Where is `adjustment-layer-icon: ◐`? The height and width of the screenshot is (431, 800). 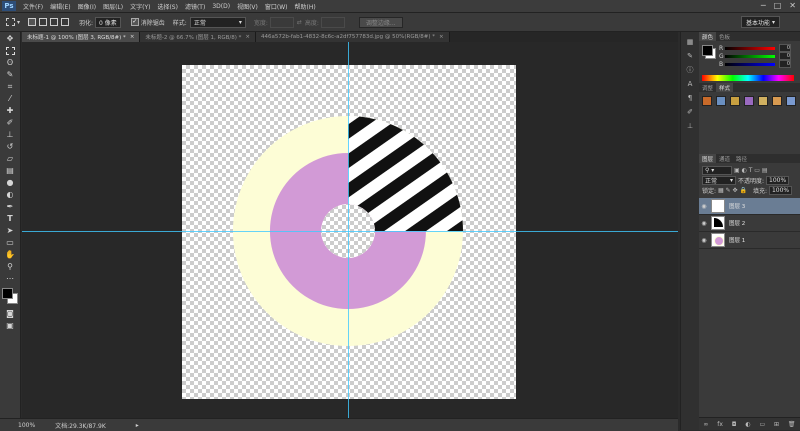 adjustment-layer-icon: ◐ is located at coordinates (747, 424).